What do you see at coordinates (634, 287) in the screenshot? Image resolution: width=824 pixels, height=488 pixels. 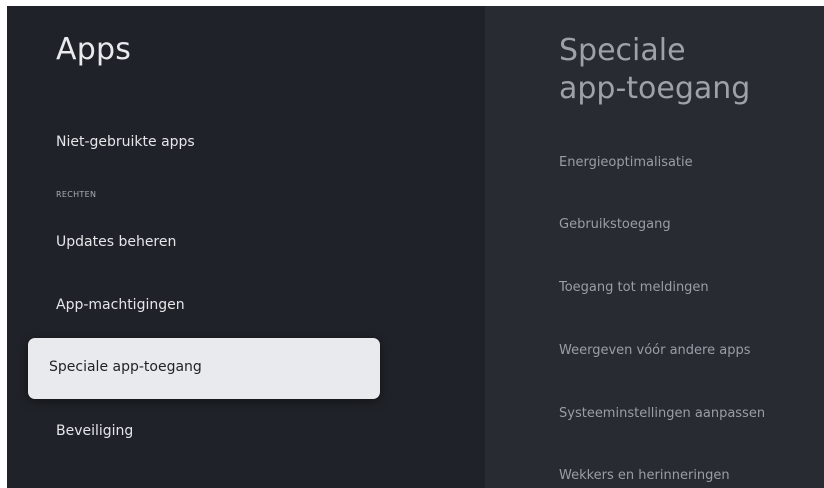 I see `preview-item-notification-access: Toegang tot meldingen` at bounding box center [634, 287].